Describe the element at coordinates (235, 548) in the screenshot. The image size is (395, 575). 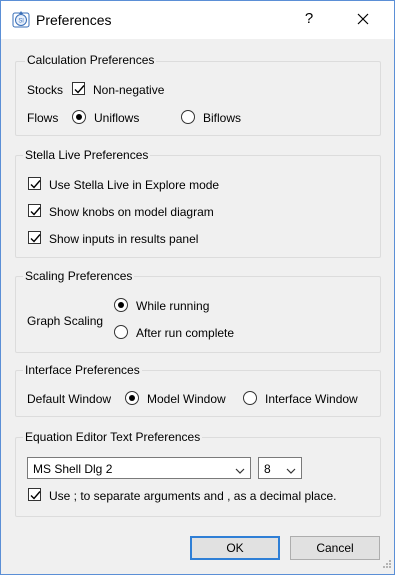
I see `ok-button: OK` at that location.